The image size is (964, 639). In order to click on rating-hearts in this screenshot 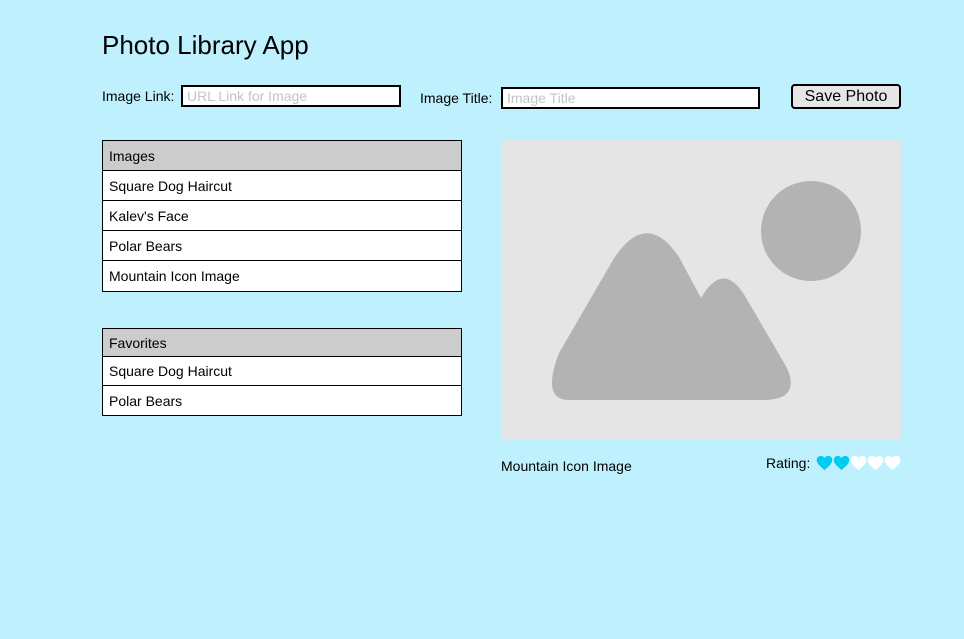, I will do `click(858, 463)`.